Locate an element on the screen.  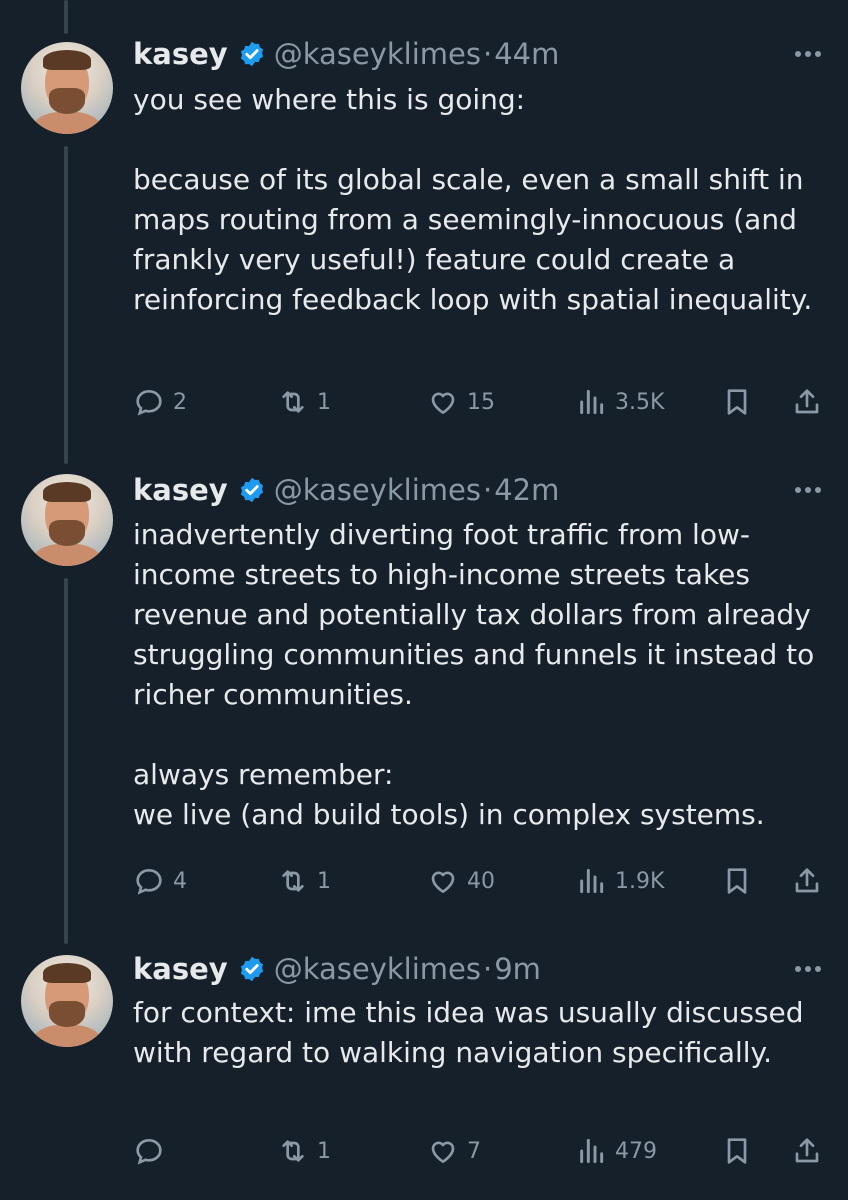
like-button: 40 is located at coordinates (461, 881).